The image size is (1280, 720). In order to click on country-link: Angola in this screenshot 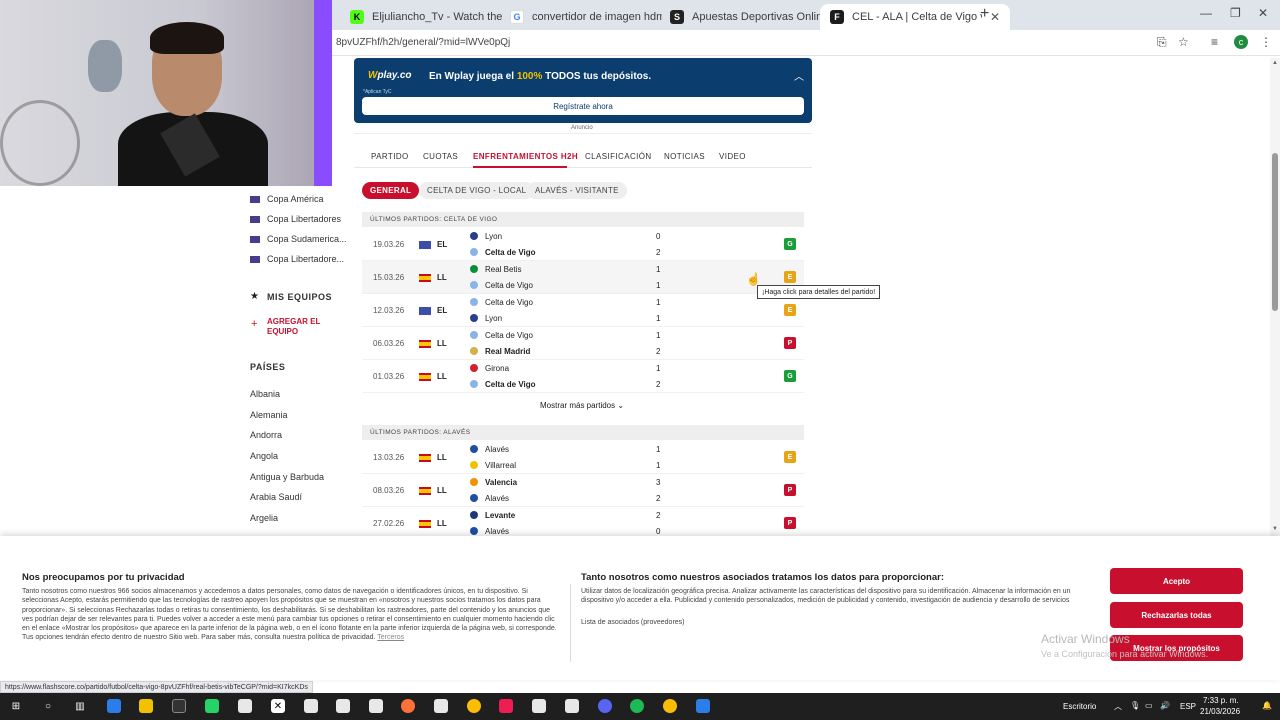, I will do `click(264, 456)`.